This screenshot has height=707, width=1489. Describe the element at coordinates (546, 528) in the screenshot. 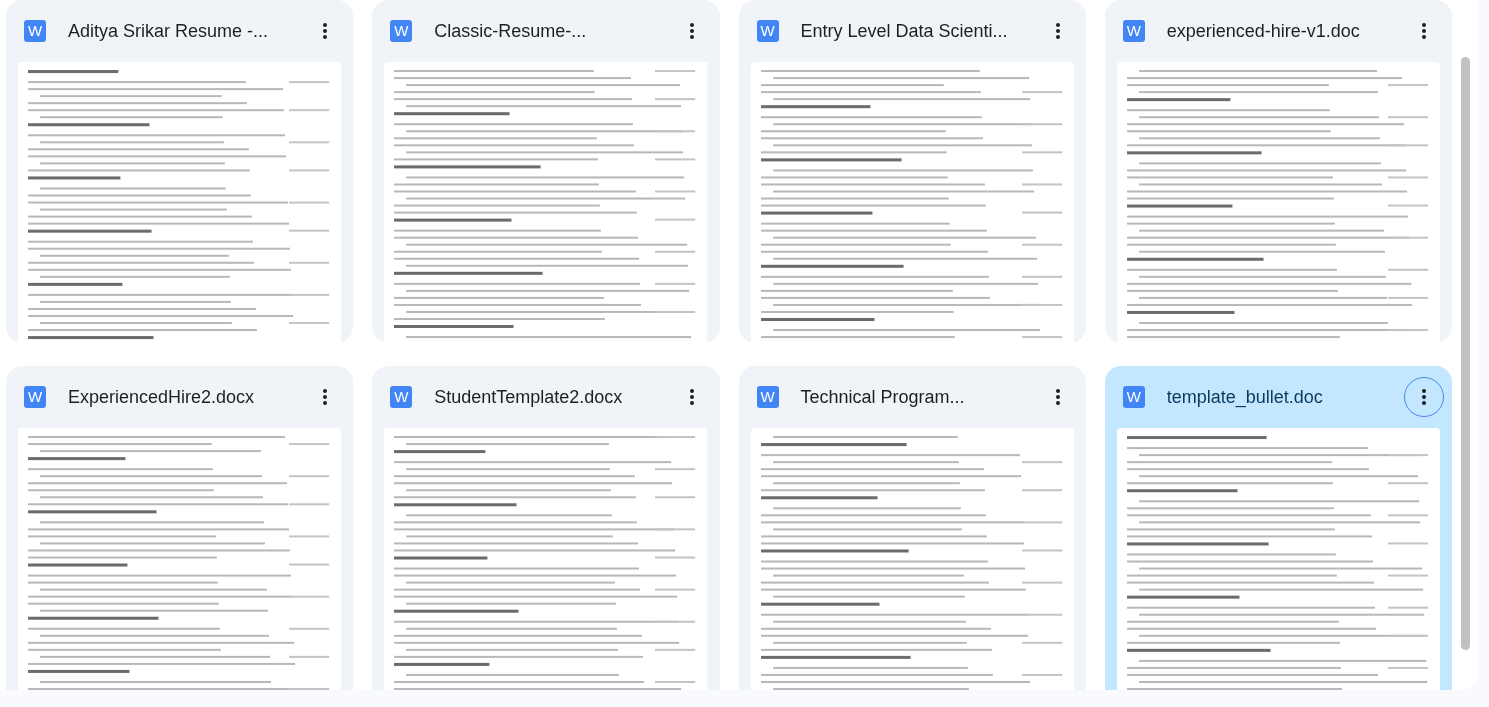

I see `file-card: W StudentTemplate2.docx` at that location.